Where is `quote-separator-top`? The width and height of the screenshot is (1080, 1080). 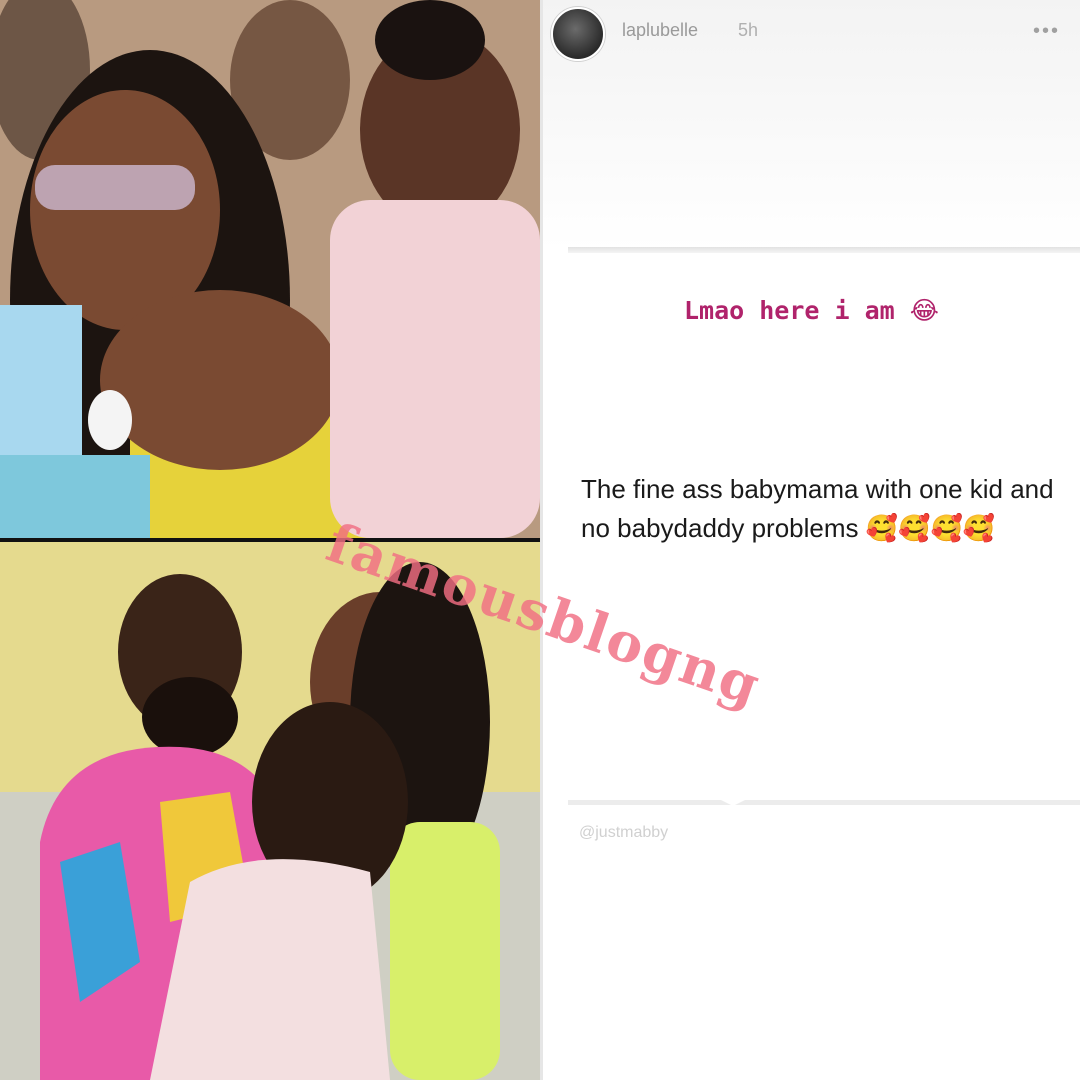 quote-separator-top is located at coordinates (824, 250).